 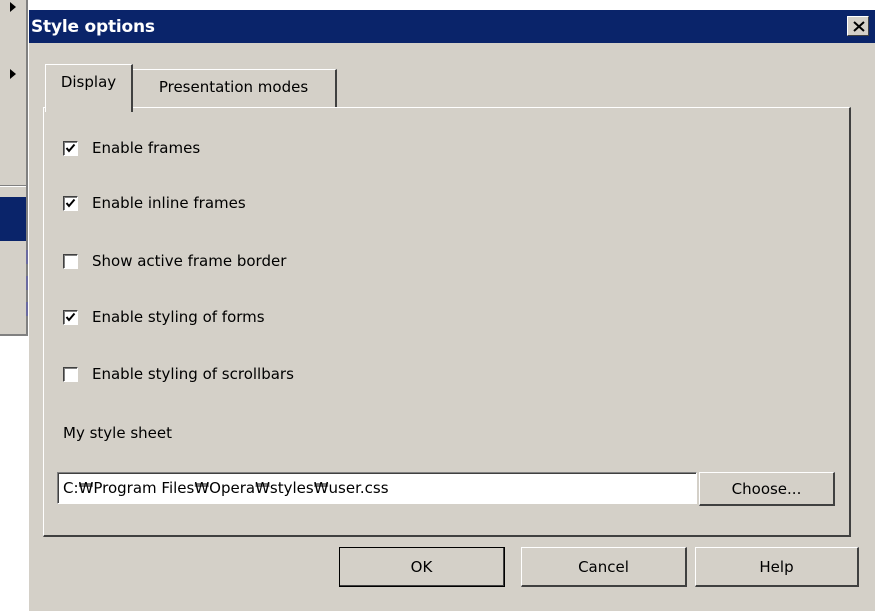 I want to click on tab-display: Display, so click(x=89, y=88).